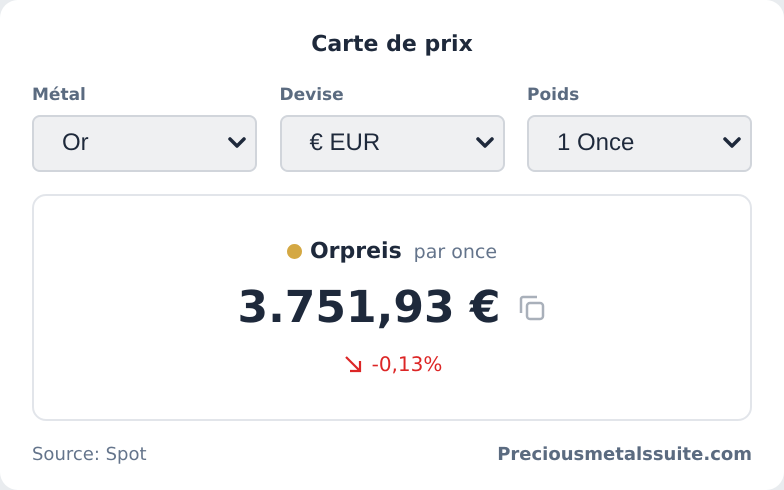  I want to click on source-label: Source: Spot, so click(89, 454).